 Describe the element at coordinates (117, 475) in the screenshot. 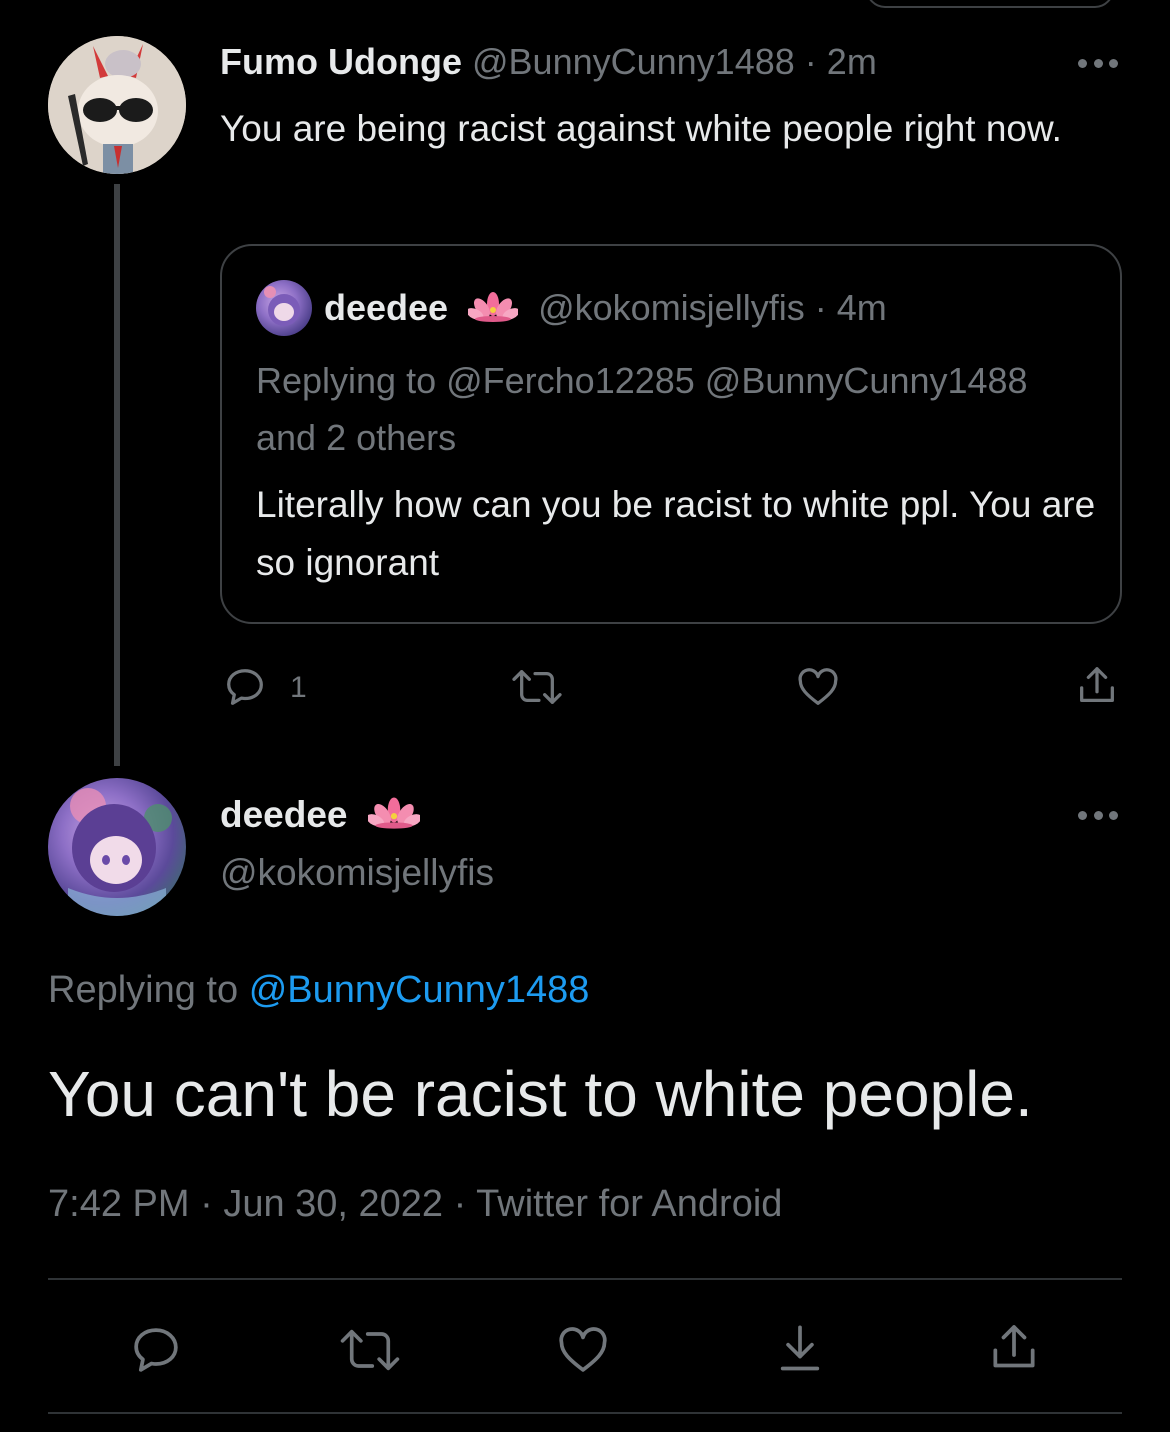

I see `thread-line` at that location.